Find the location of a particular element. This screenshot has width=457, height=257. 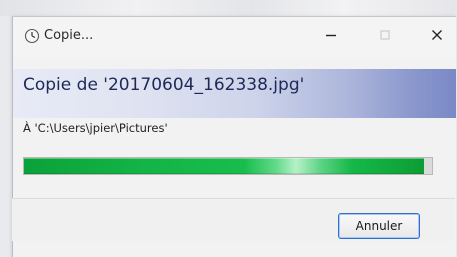

destination-label: À 'C:\Users\jpier\Pictures' is located at coordinates (95, 128).